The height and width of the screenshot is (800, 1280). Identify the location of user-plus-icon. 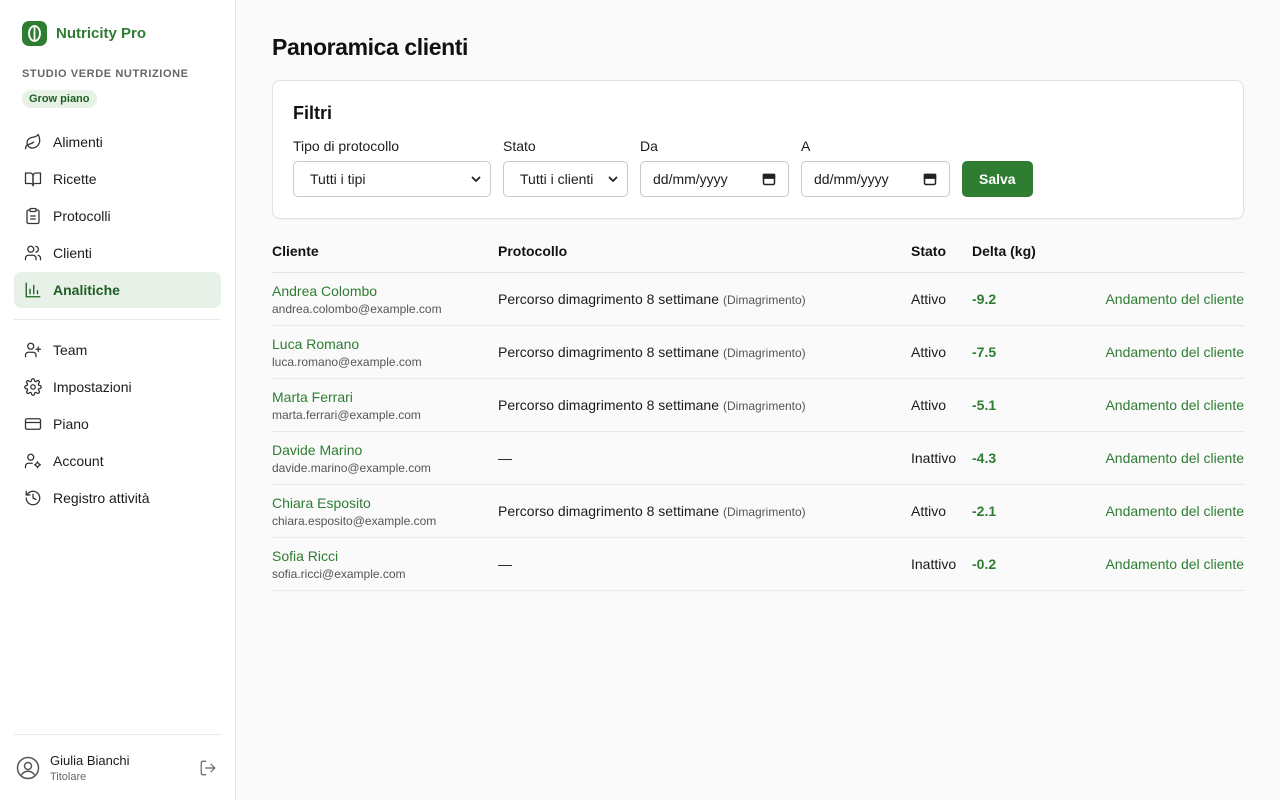
(33, 350).